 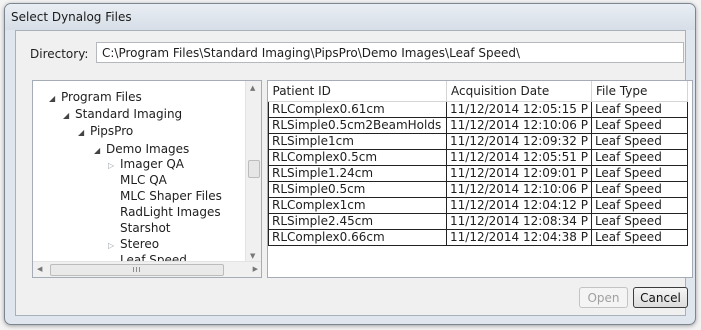 I want to click on tree-item-label: RadLight Images, so click(x=170, y=212).